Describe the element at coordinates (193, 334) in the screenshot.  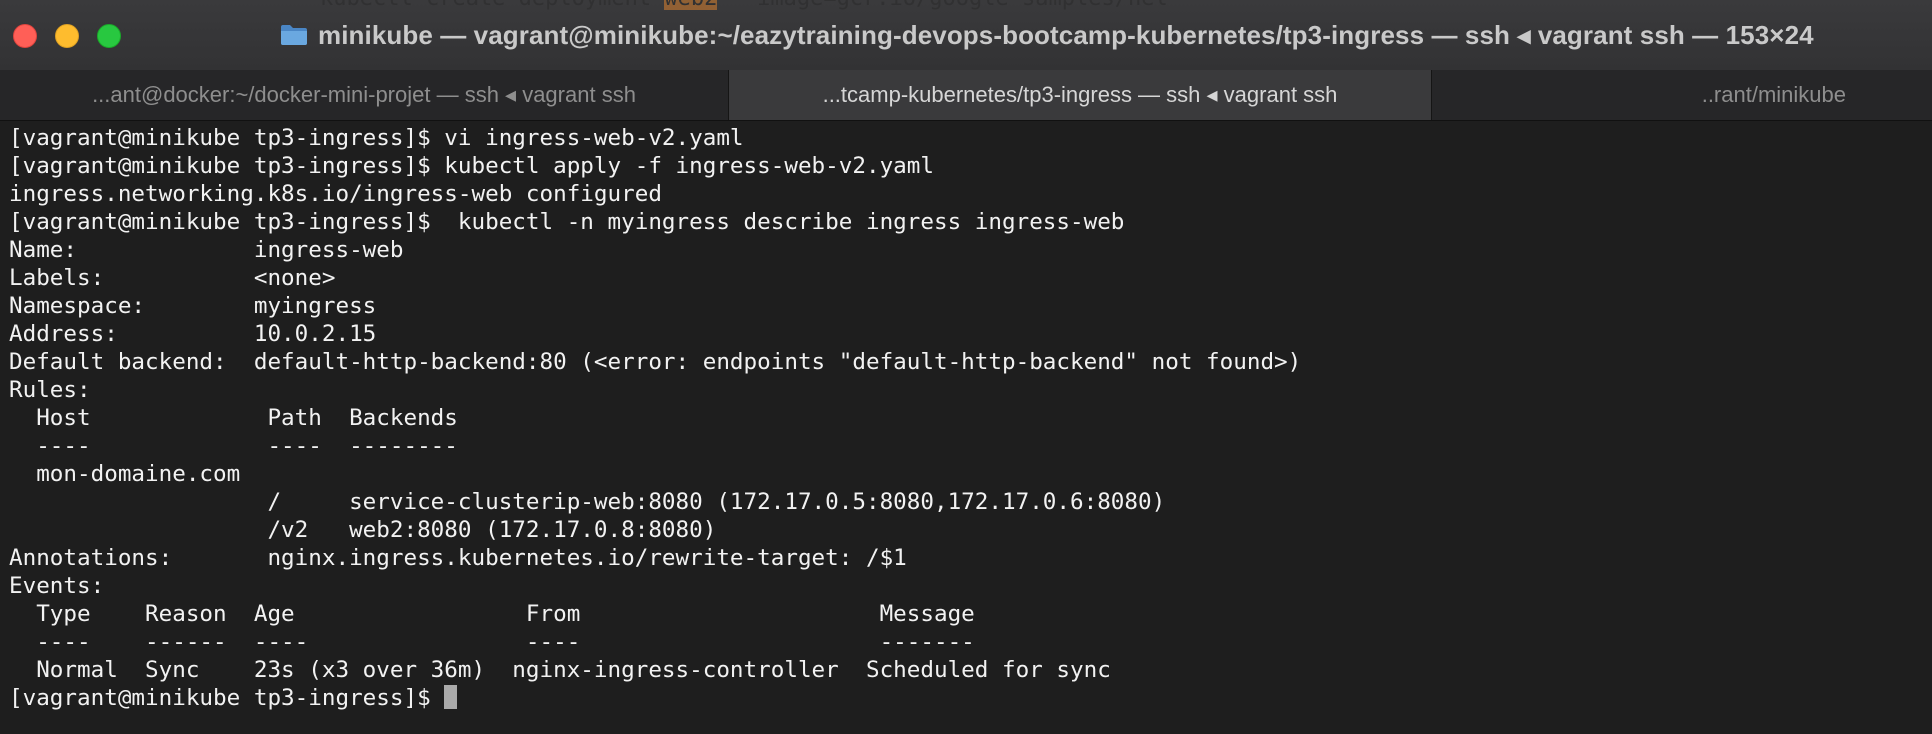
I see `terminal-line: Address: 10.0.2.15` at that location.